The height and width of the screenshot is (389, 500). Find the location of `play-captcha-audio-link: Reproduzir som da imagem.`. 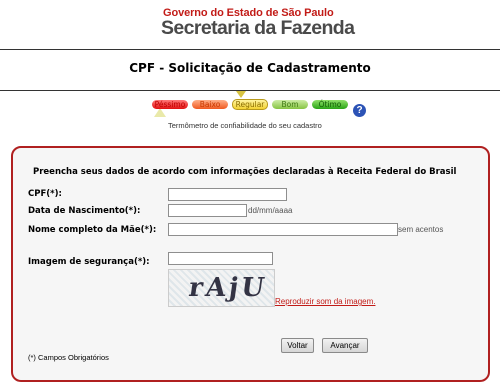

play-captcha-audio-link: Reproduzir som da imagem. is located at coordinates (325, 301).